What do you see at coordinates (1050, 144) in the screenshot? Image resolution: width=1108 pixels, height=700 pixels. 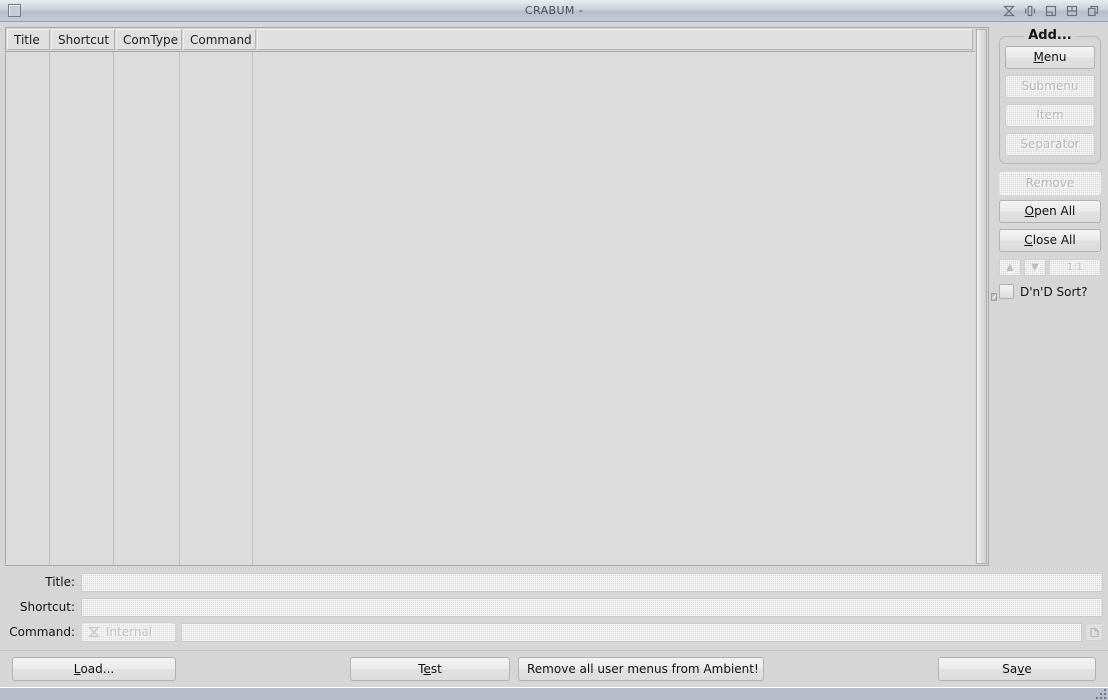 I see `add-separator-button: Separator` at bounding box center [1050, 144].